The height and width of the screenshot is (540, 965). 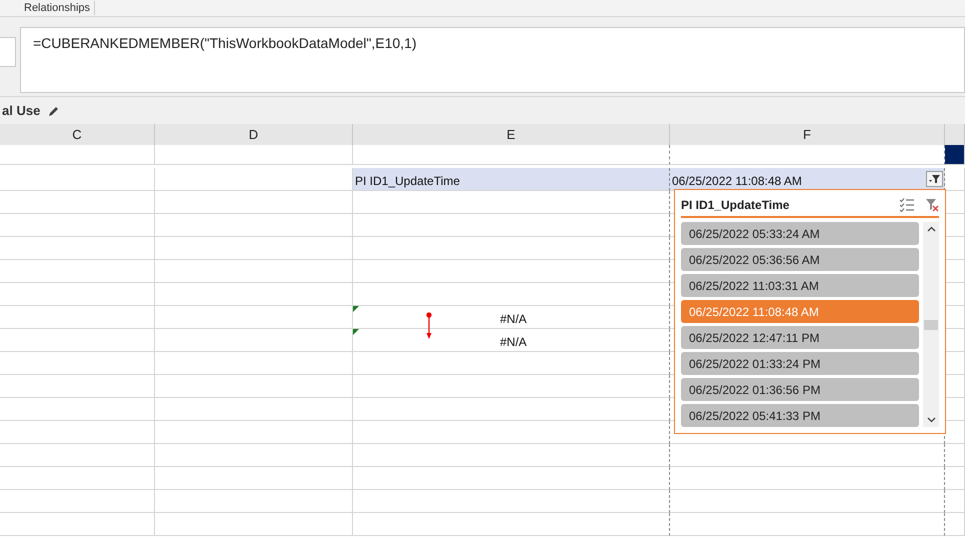 I want to click on sheet-label: al Use, so click(x=21, y=110).